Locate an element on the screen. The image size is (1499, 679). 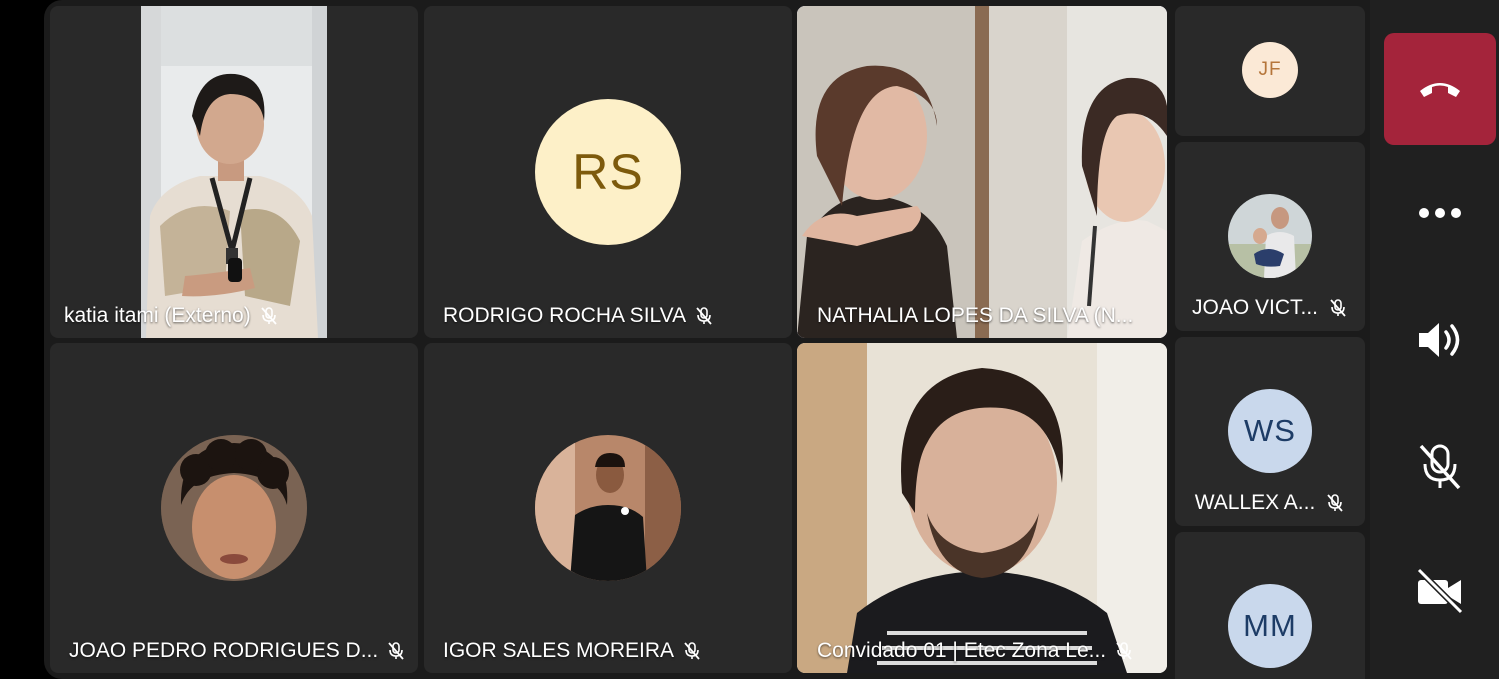
participant-name-bar: IGOR SALES MOREIRA is located at coordinates (572, 651).